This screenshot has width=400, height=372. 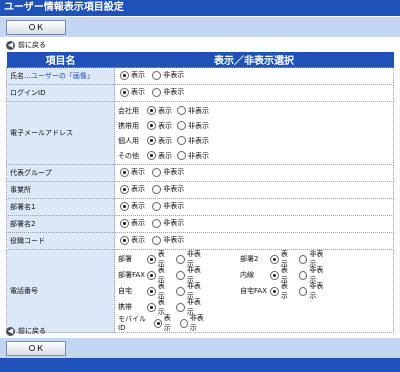 I want to click on phone-sub-homefax: 自宅FAX 表示 非表示, so click(x=282, y=291).